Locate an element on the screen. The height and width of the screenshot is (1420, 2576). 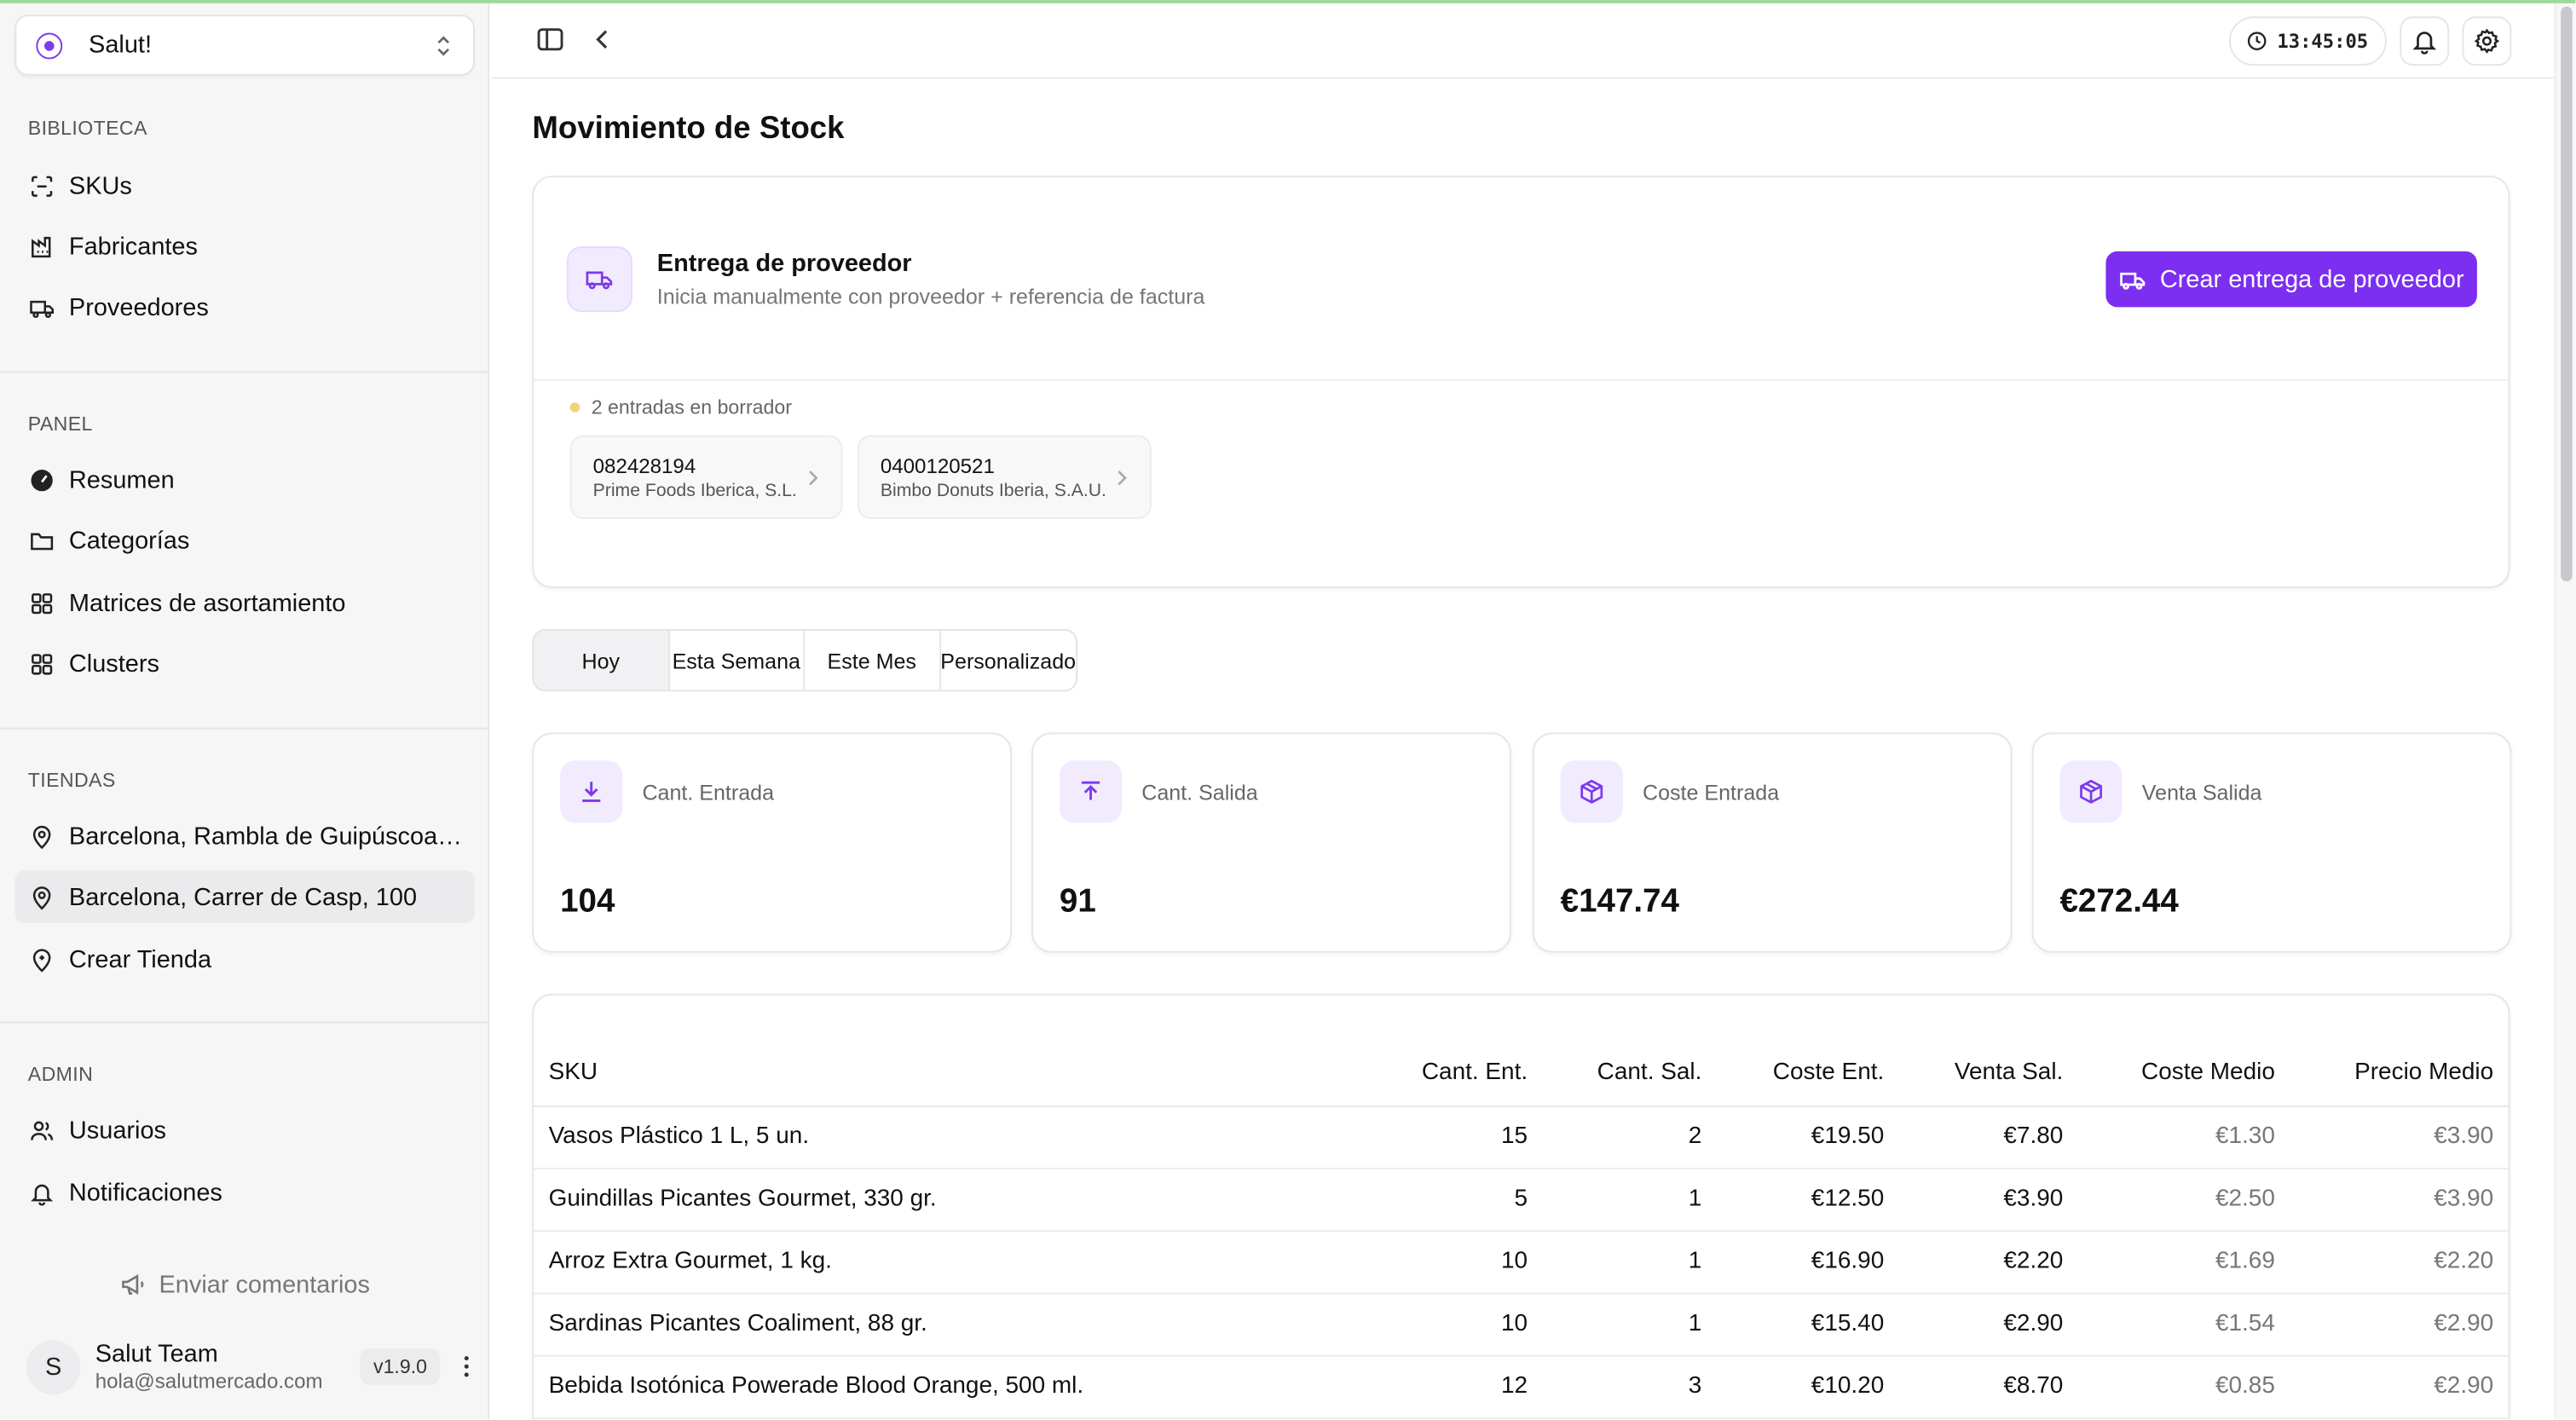
sidebar-item-label: Fabricantes is located at coordinates (133, 246).